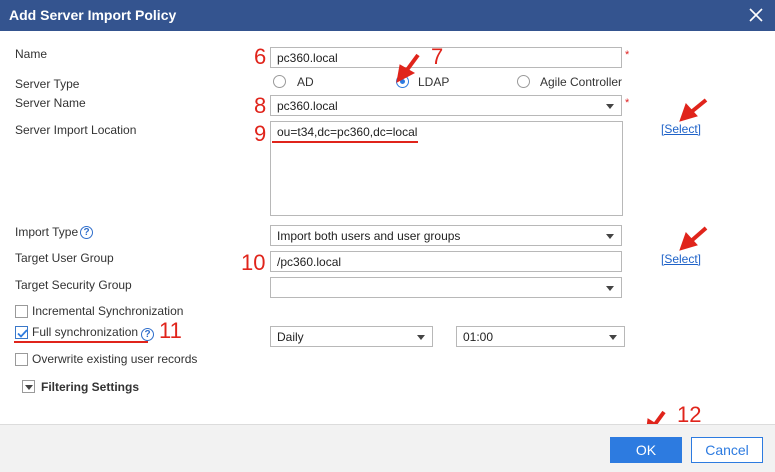 The image size is (775, 472). Describe the element at coordinates (727, 450) in the screenshot. I see `cancel-button: Cancel` at that location.